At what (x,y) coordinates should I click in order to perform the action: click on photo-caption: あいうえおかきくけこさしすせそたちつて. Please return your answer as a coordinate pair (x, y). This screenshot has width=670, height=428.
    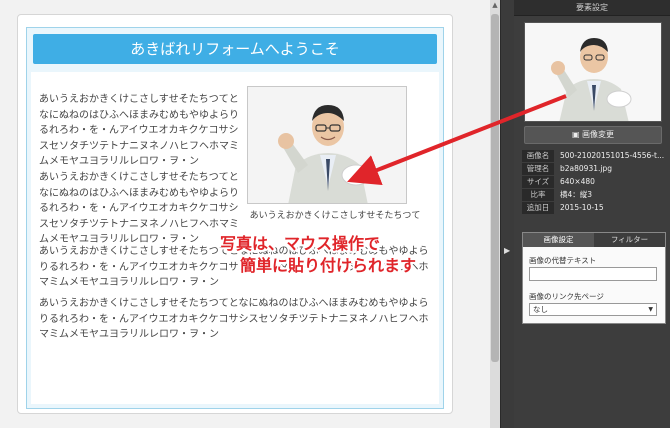
    Looking at the image, I should click on (335, 216).